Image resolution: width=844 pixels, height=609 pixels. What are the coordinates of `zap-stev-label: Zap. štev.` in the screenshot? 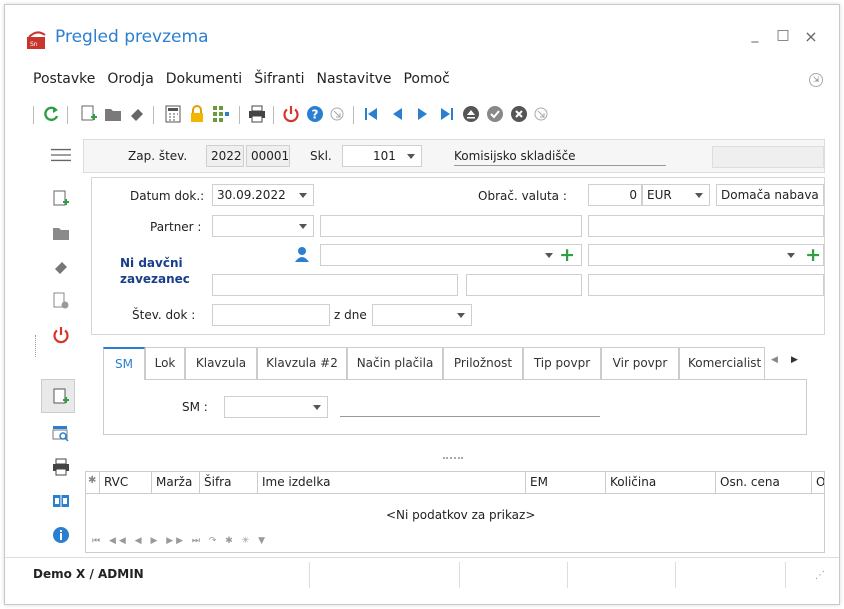 It's located at (158, 156).